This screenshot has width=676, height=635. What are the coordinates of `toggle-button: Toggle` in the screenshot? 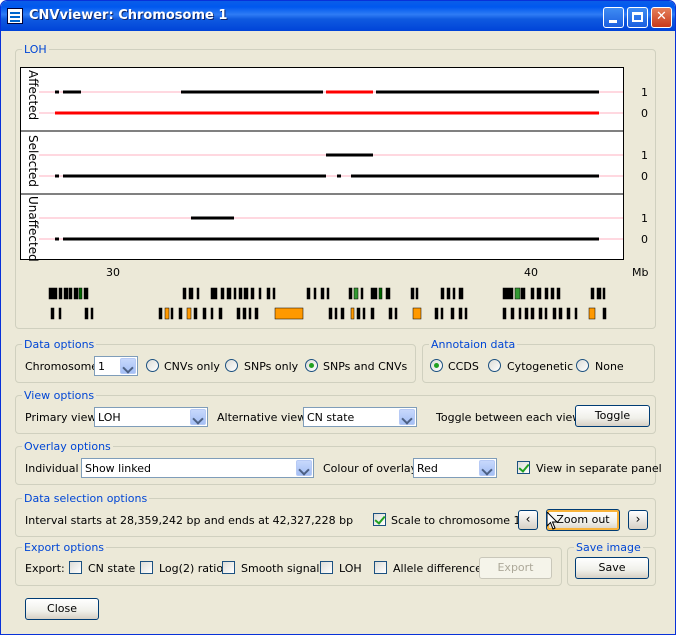 It's located at (612, 416).